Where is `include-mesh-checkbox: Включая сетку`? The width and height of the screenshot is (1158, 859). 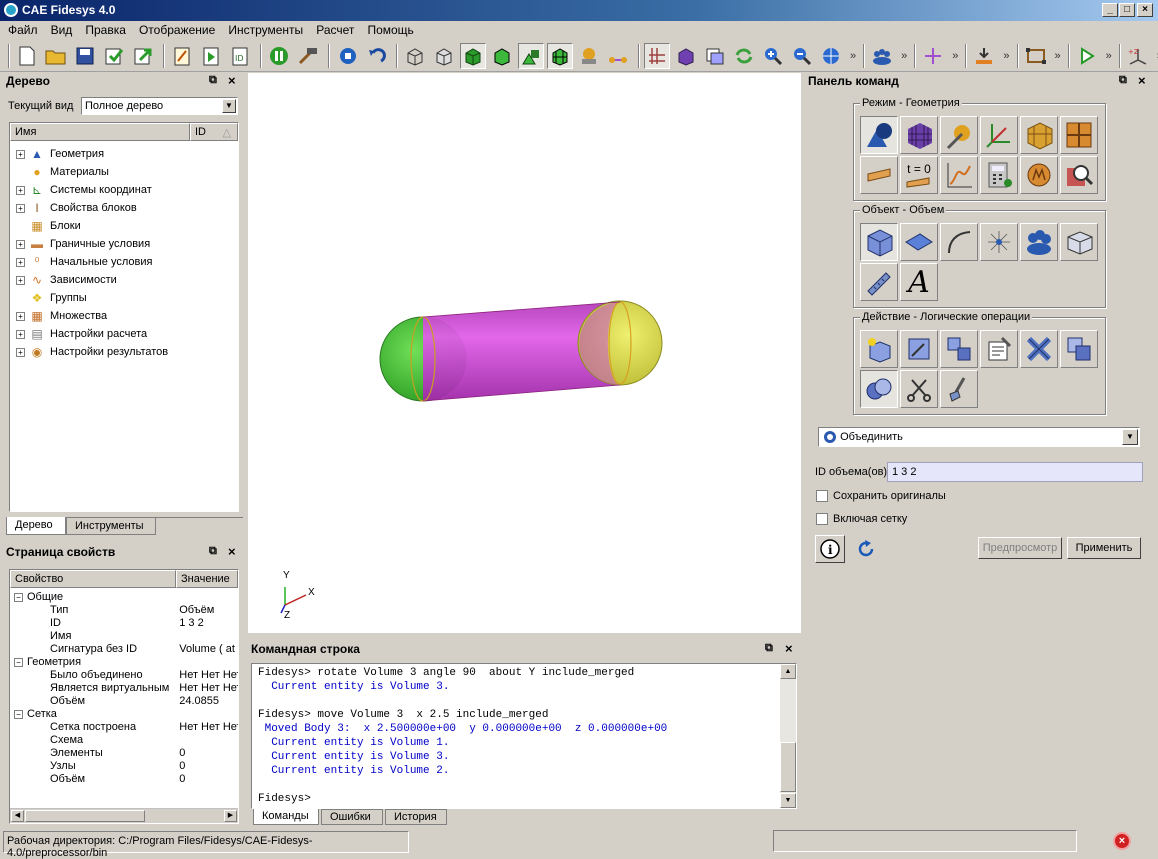
include-mesh-checkbox: Включая сетку is located at coordinates (861, 519).